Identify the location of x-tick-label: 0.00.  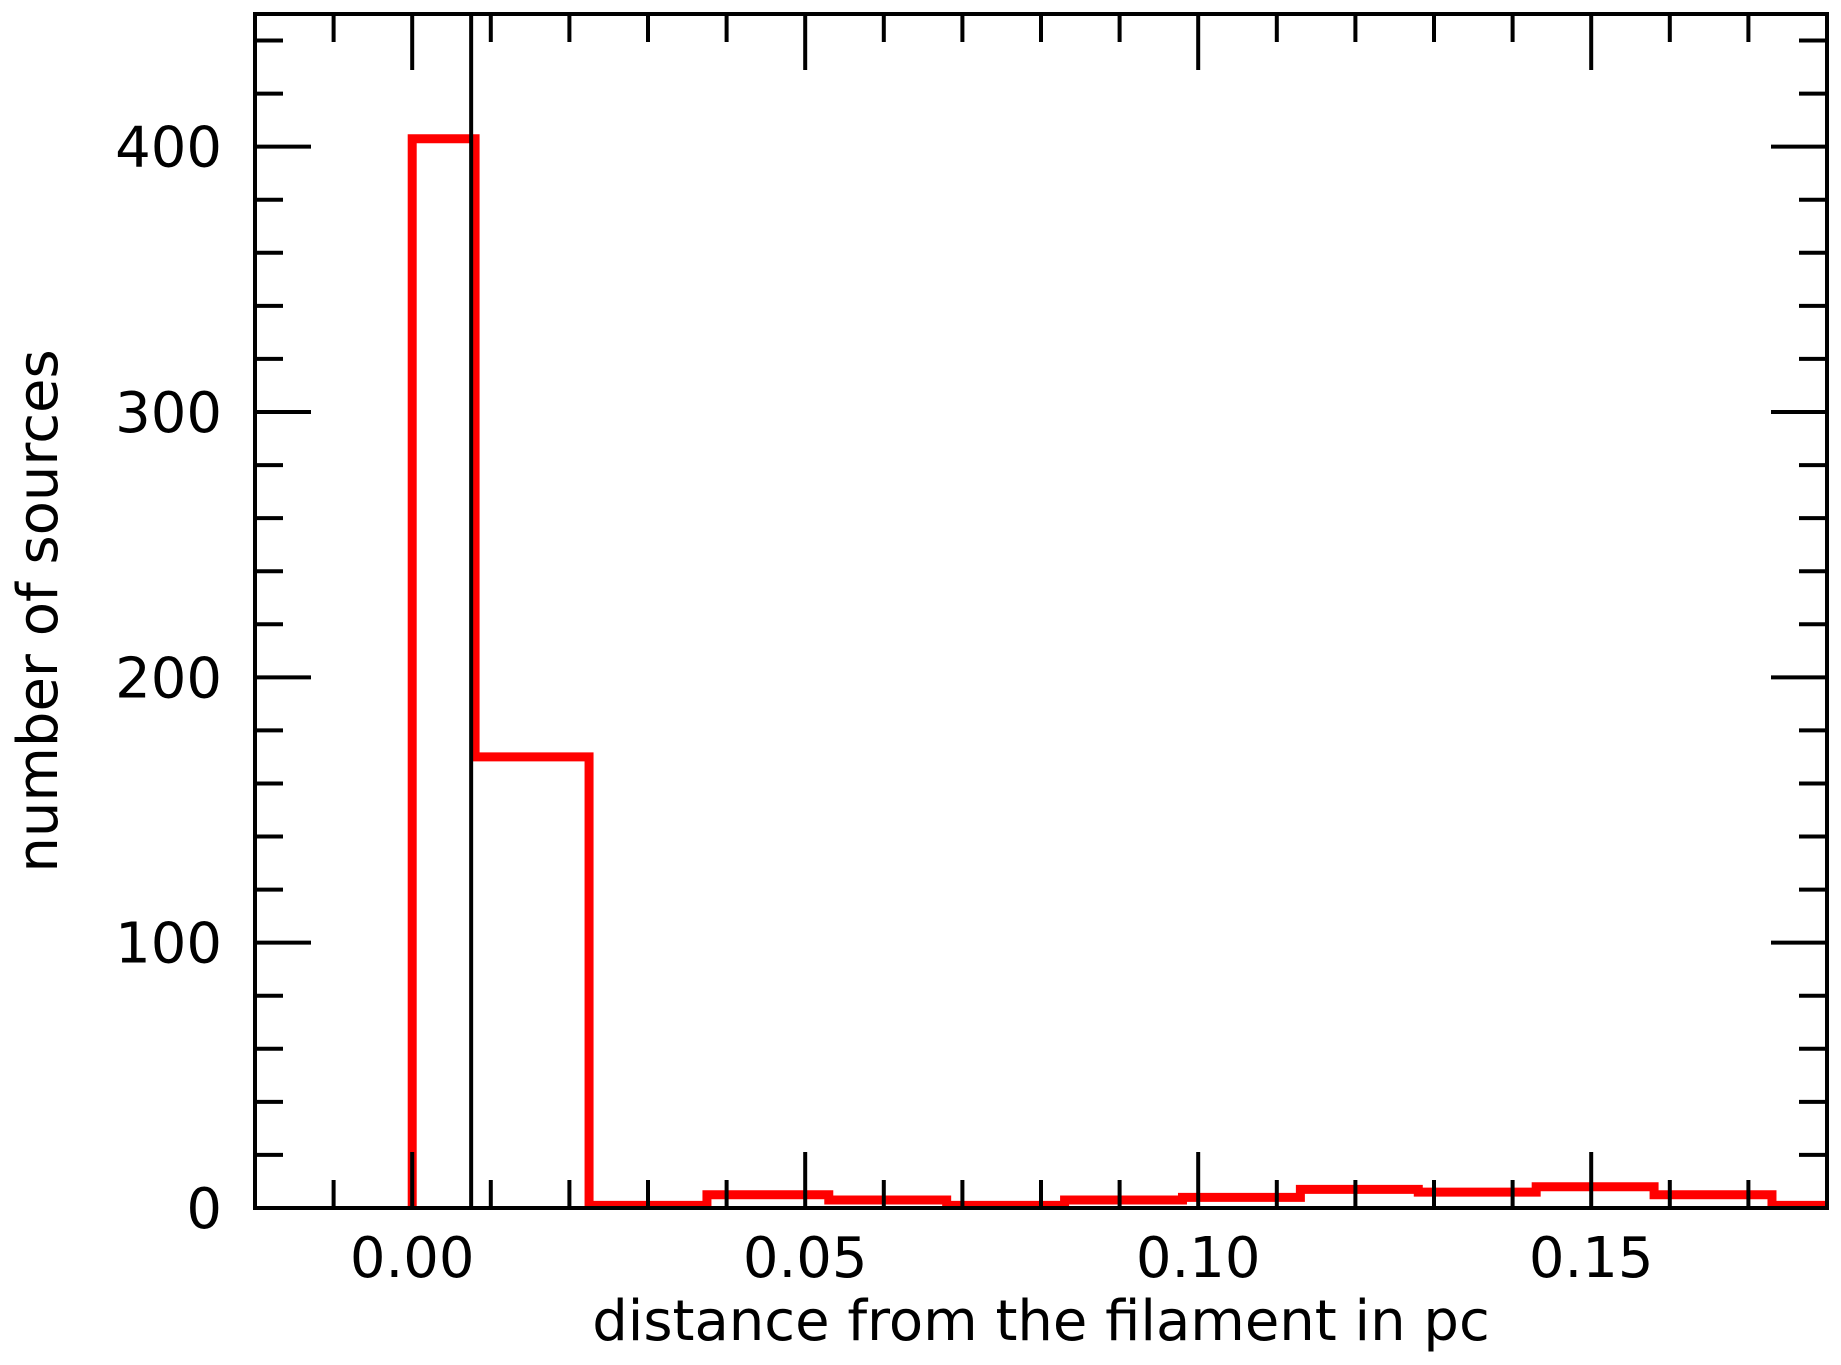
(412, 1258).